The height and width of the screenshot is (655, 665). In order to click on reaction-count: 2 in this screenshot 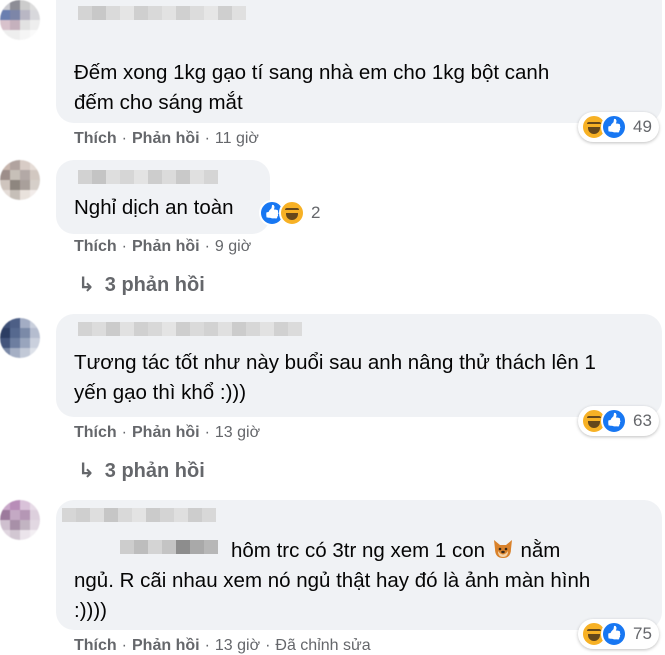, I will do `click(316, 212)`.